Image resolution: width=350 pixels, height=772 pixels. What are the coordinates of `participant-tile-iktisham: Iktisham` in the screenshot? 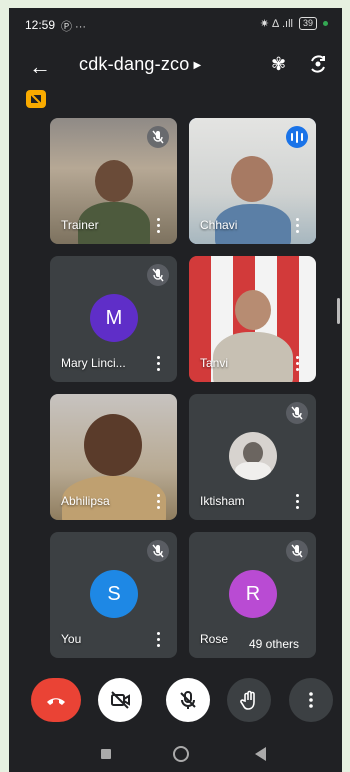 It's located at (252, 457).